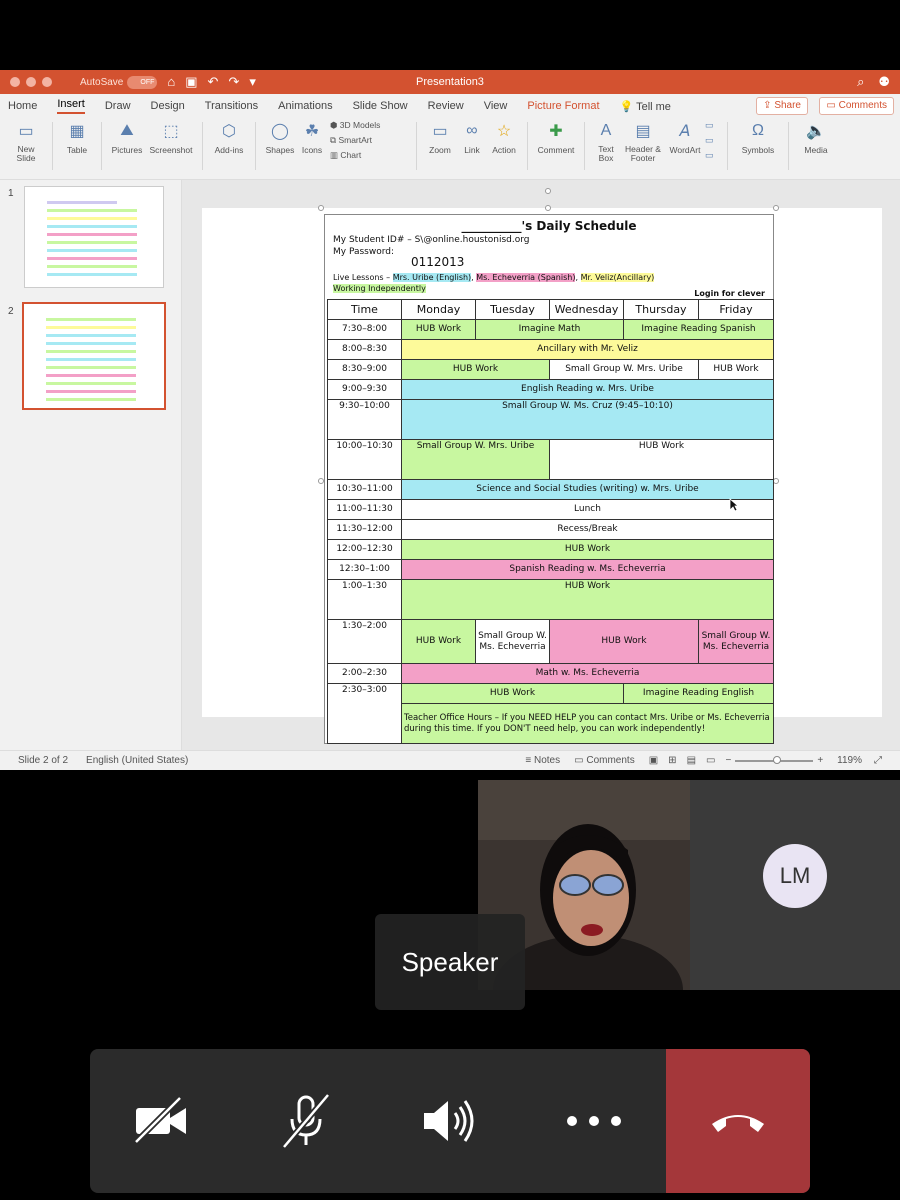 Image resolution: width=900 pixels, height=1200 pixels. I want to click on time-cell: 8:30–9:00, so click(364, 369).